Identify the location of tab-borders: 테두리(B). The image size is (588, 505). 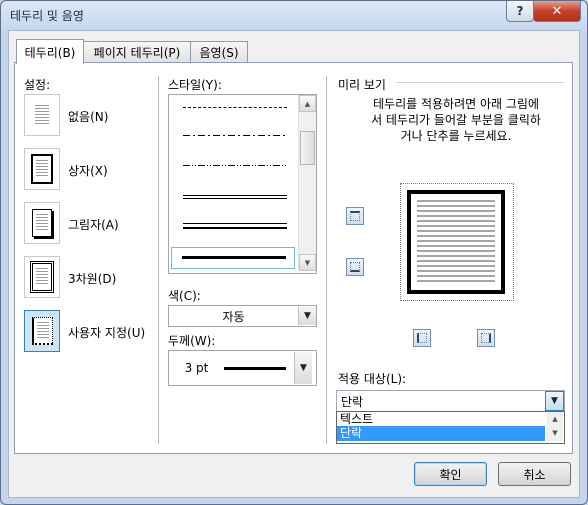
(50, 51).